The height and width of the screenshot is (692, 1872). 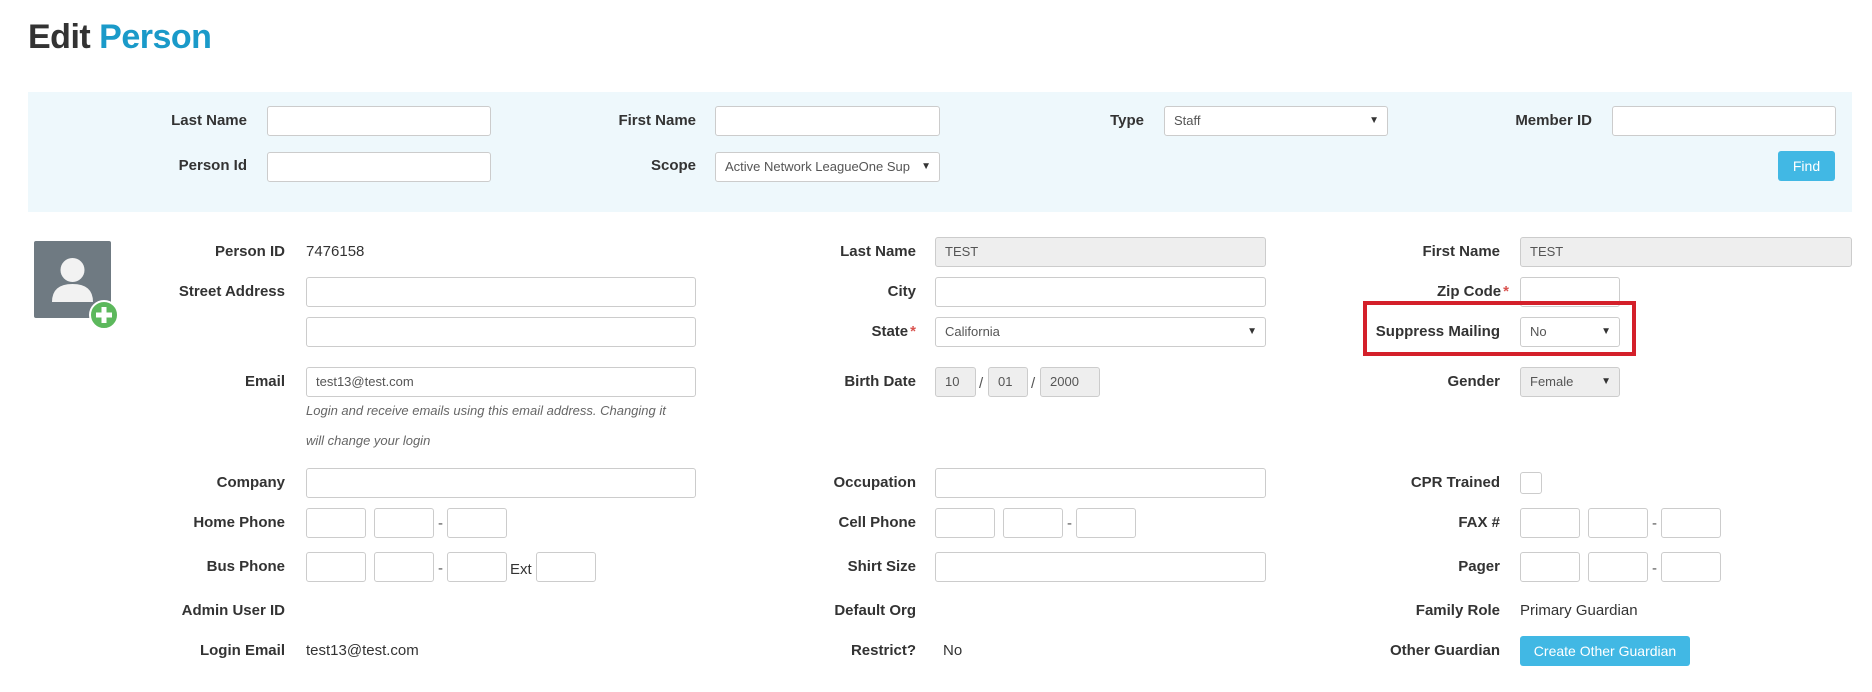 What do you see at coordinates (1469, 291) in the screenshot?
I see `zip-code-label-text: Zip Code` at bounding box center [1469, 291].